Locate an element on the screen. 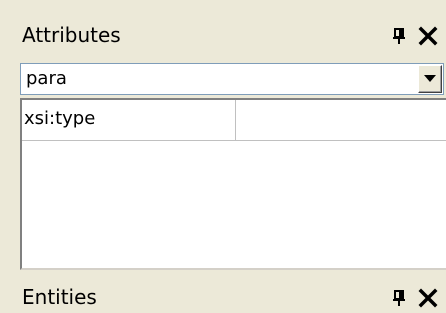 Image resolution: width=446 pixels, height=313 pixels. table-row: xsi:type is located at coordinates (234, 120).